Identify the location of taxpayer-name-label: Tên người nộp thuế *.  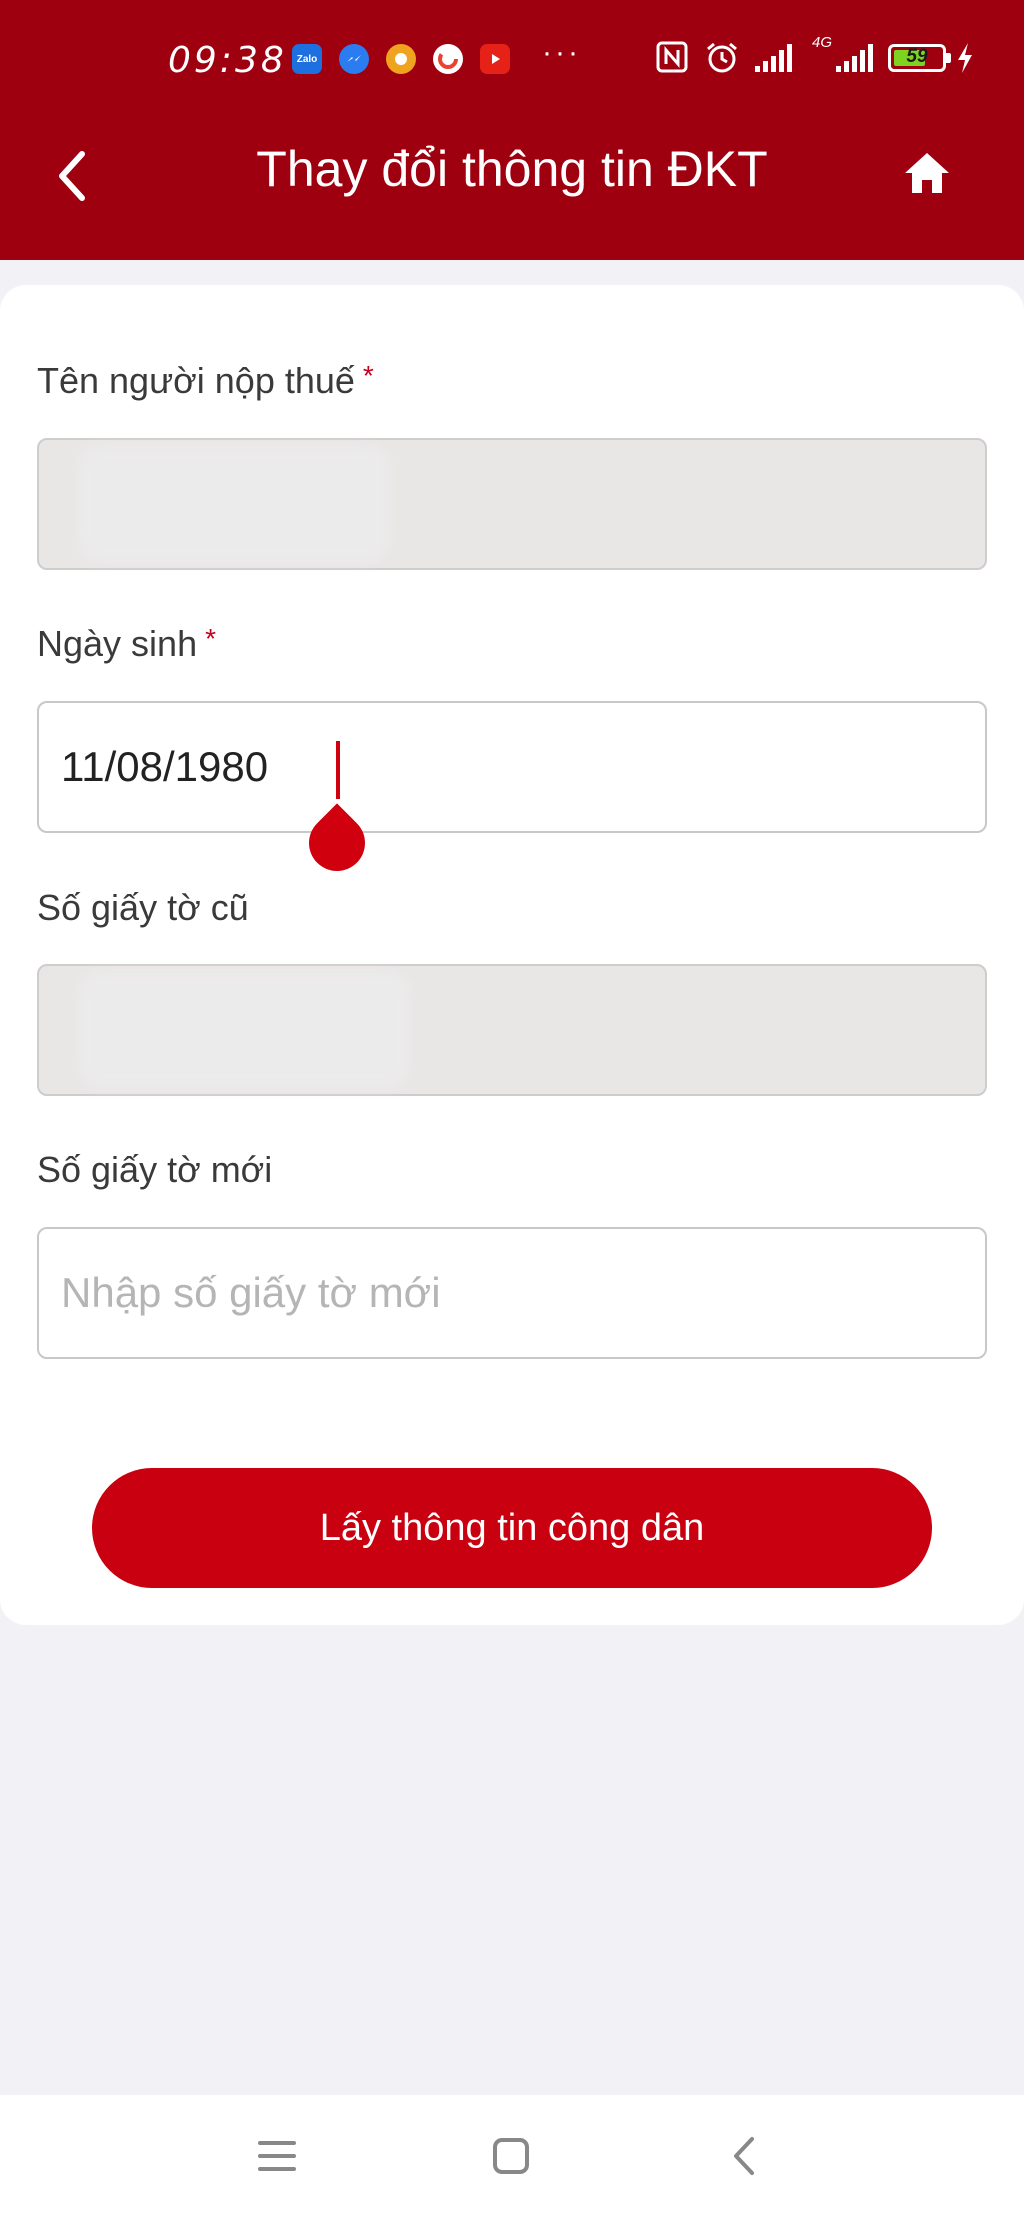
(205, 380).